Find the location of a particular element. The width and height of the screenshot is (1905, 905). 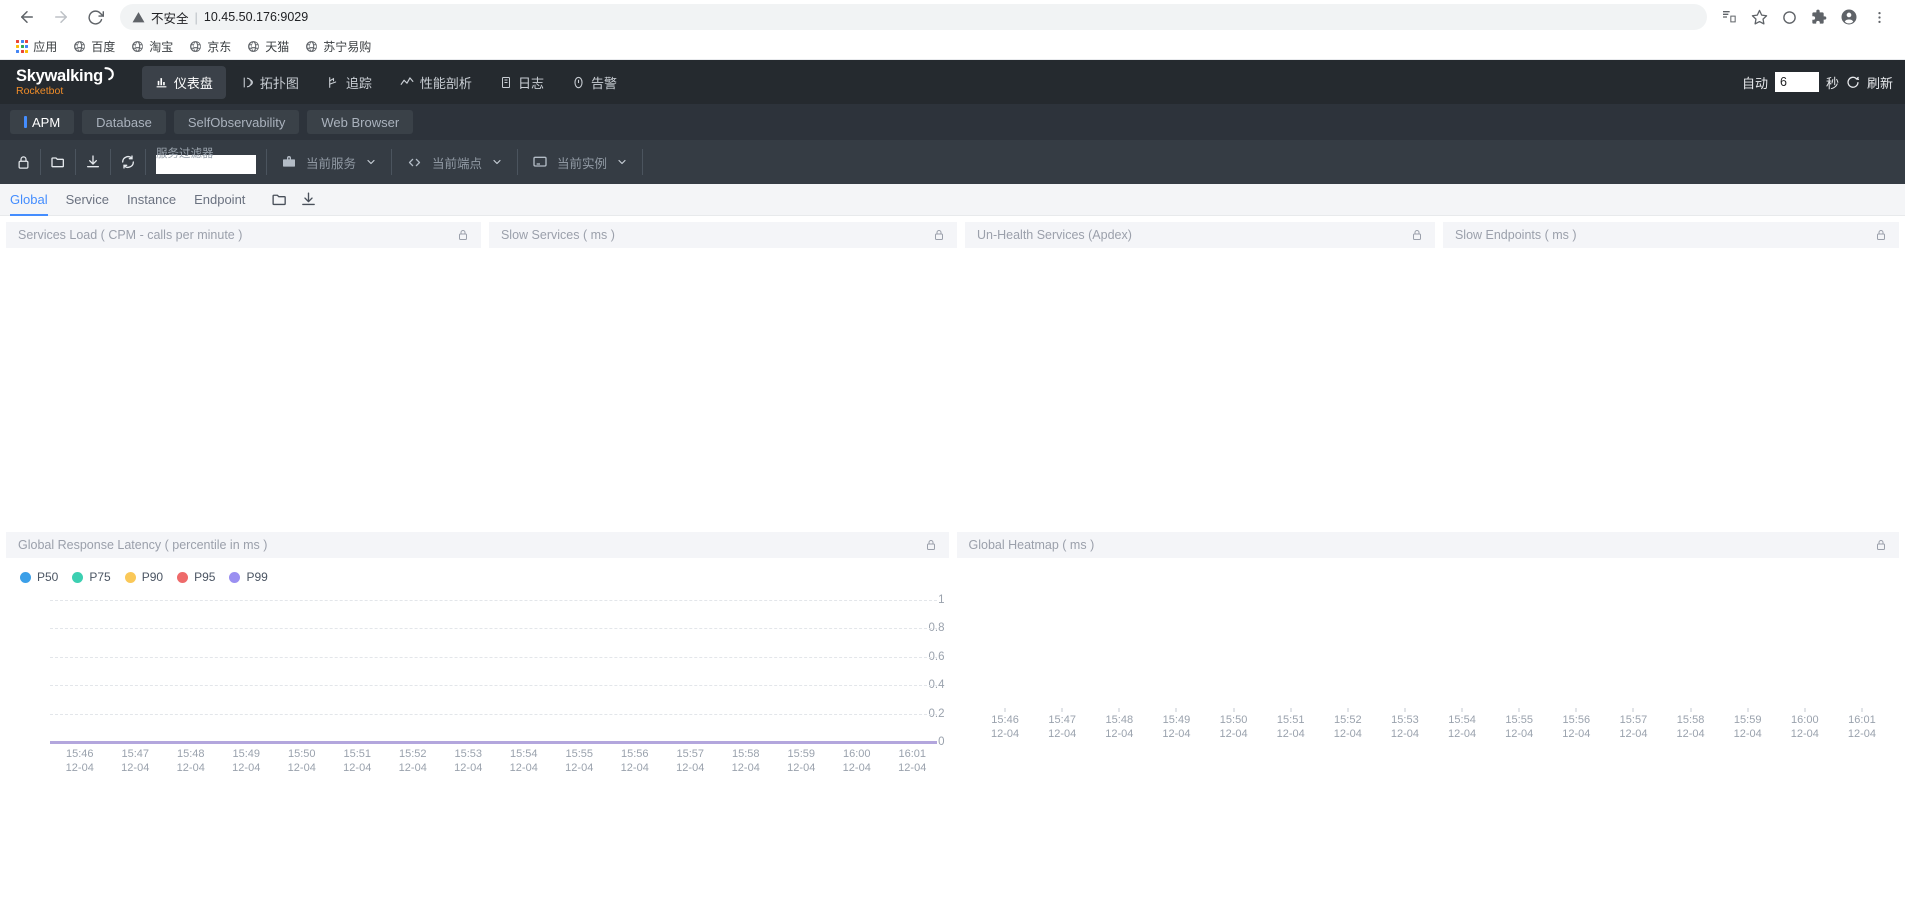

subtab-label: Endpoint is located at coordinates (220, 199).